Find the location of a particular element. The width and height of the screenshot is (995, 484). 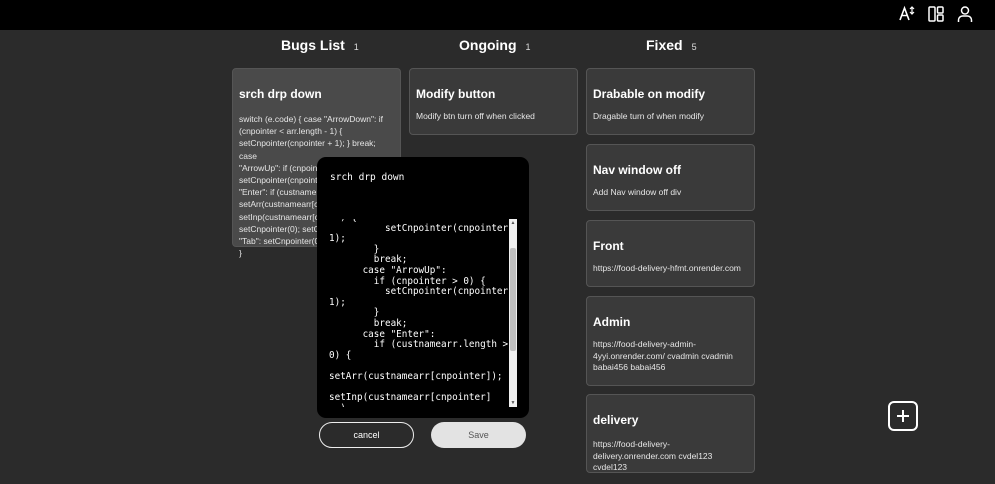

scroll-down-icon: ▼ is located at coordinates (513, 403).